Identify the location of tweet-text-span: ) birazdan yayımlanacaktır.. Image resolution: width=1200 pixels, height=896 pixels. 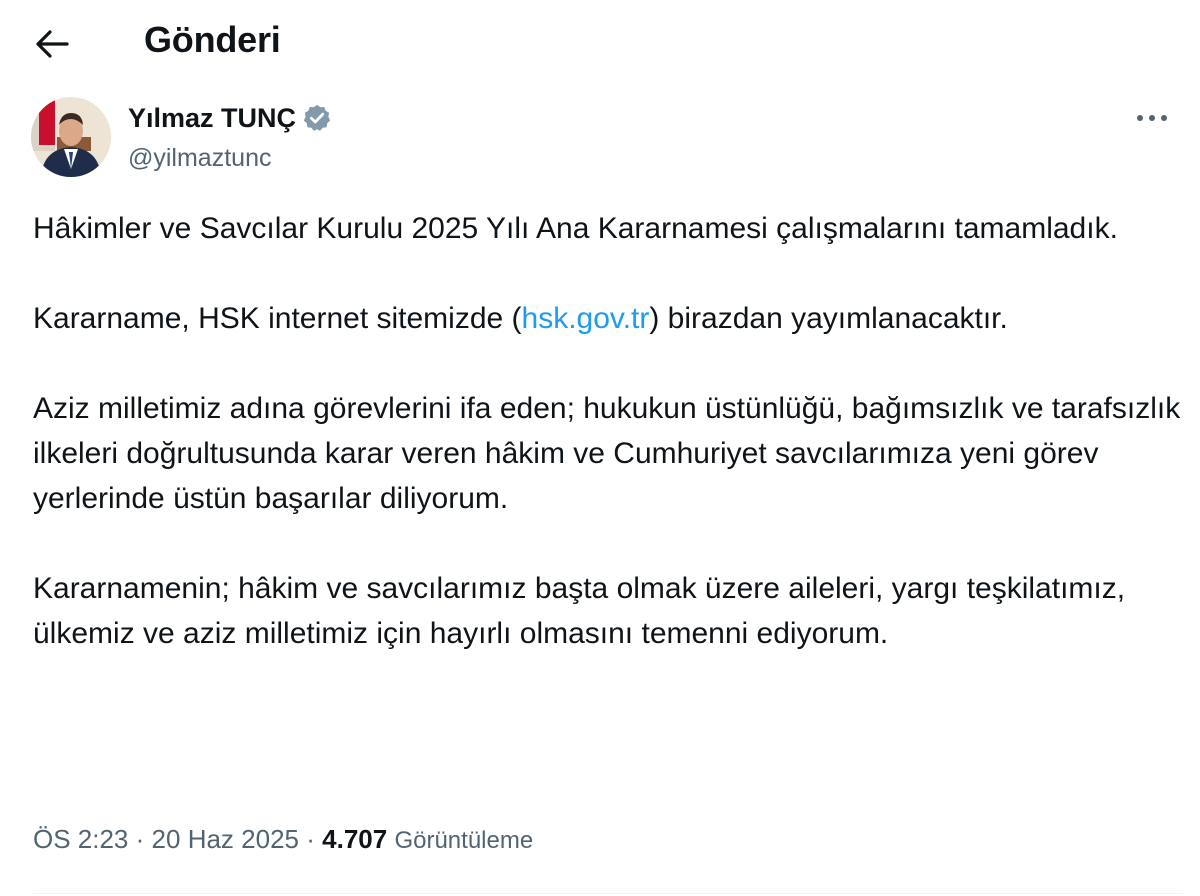
(828, 318).